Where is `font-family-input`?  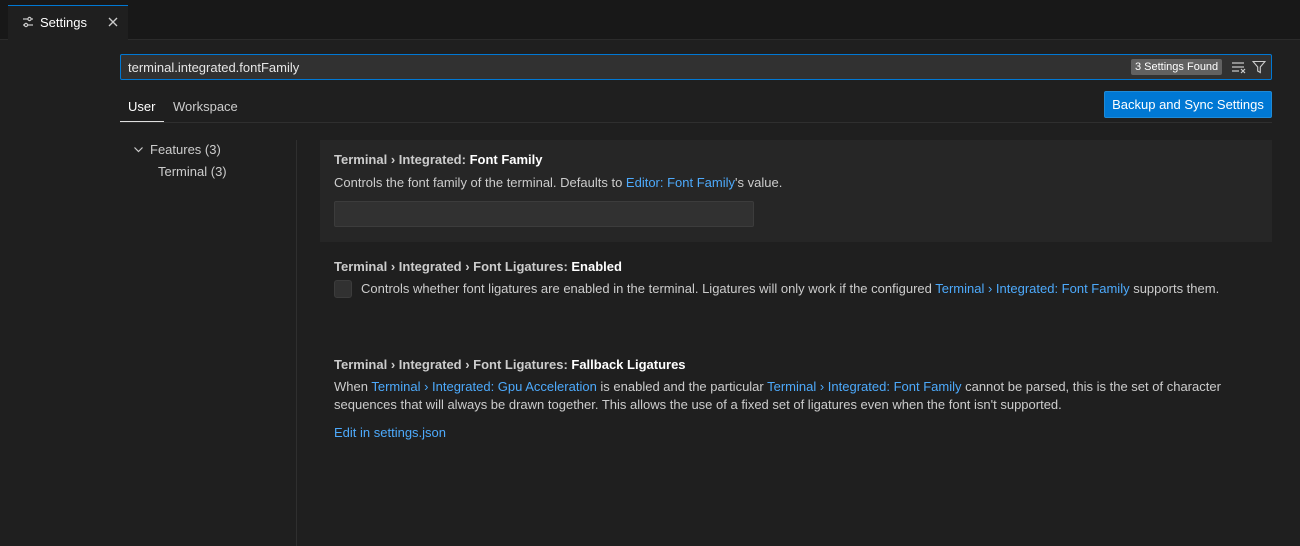
font-family-input is located at coordinates (544, 214).